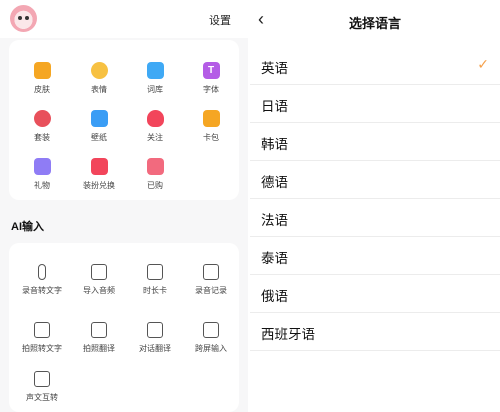  Describe the element at coordinates (155, 166) in the screenshot. I see `shopping-bag-icon` at that location.